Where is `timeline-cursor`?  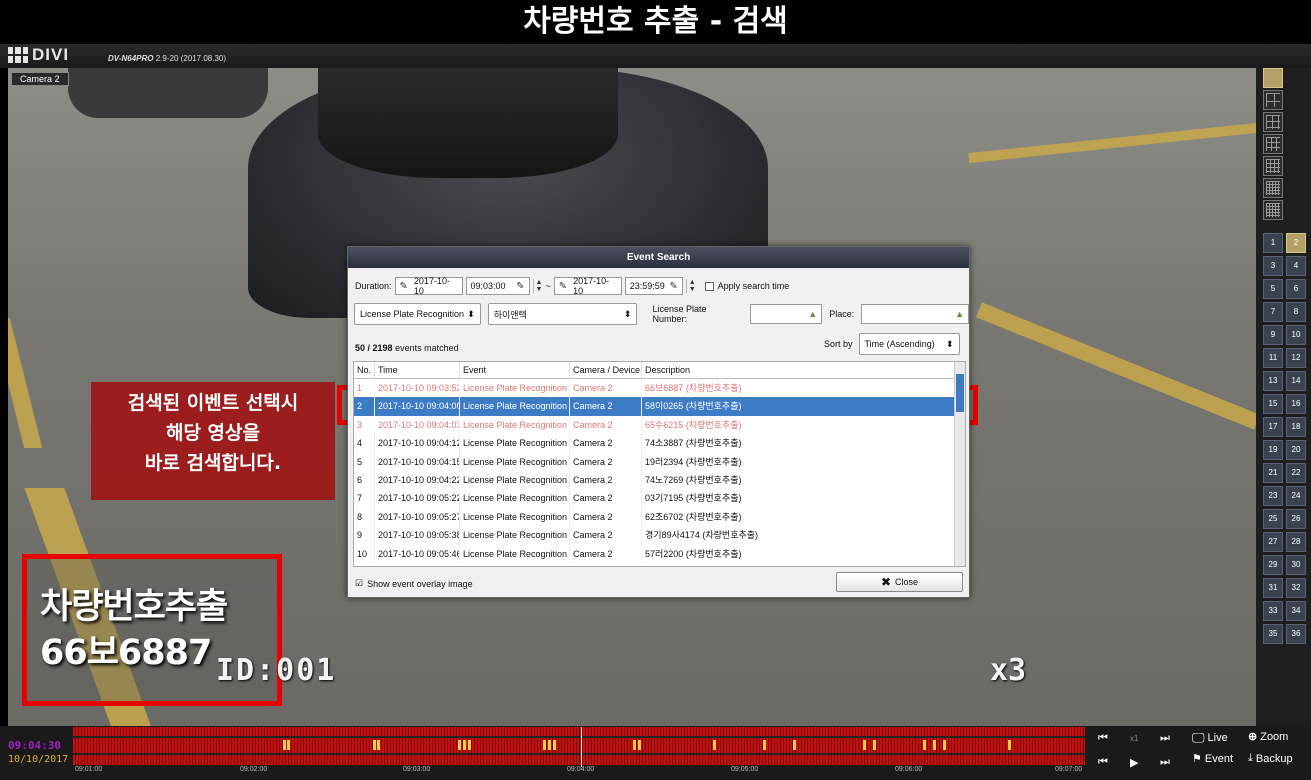
timeline-cursor is located at coordinates (581, 747).